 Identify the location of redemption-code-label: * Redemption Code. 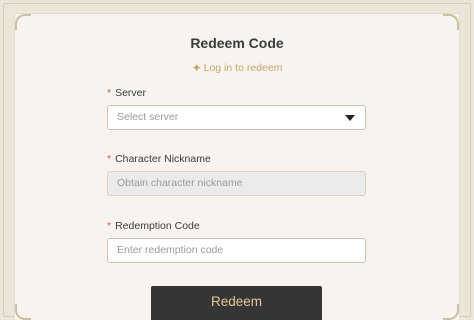
(153, 226).